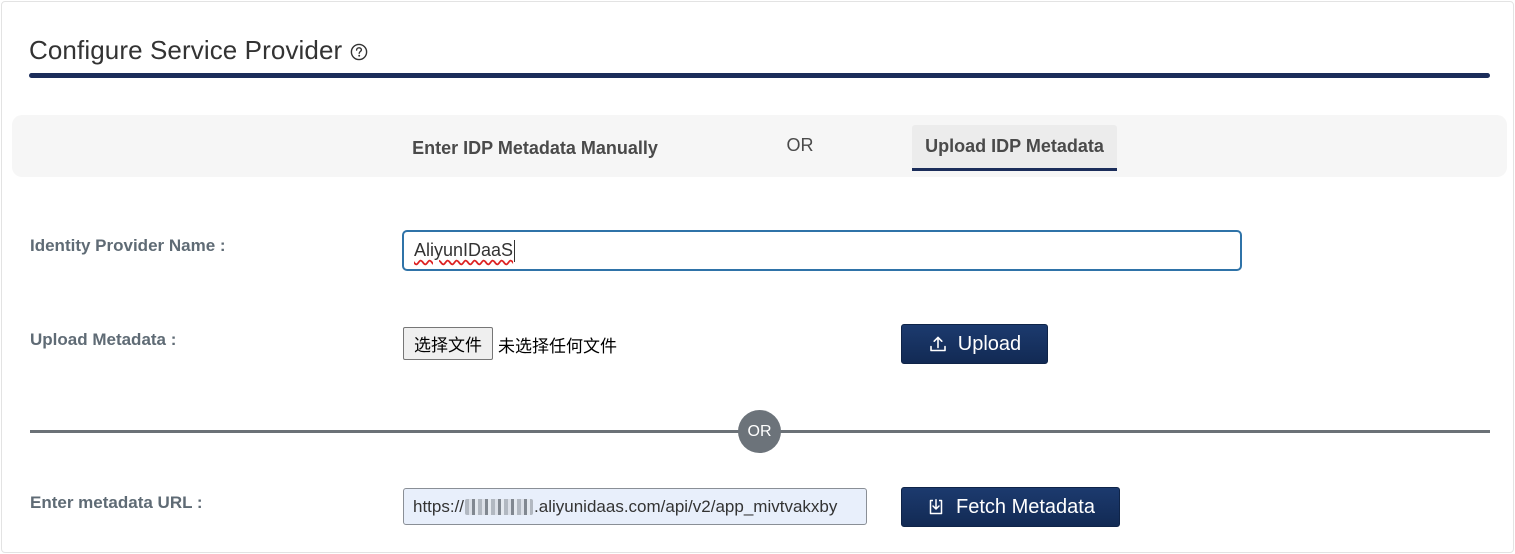 This screenshot has width=1515, height=554. Describe the element at coordinates (1014, 148) in the screenshot. I see `tab-upload-idp-metadata: Upload IDP Metadata` at that location.